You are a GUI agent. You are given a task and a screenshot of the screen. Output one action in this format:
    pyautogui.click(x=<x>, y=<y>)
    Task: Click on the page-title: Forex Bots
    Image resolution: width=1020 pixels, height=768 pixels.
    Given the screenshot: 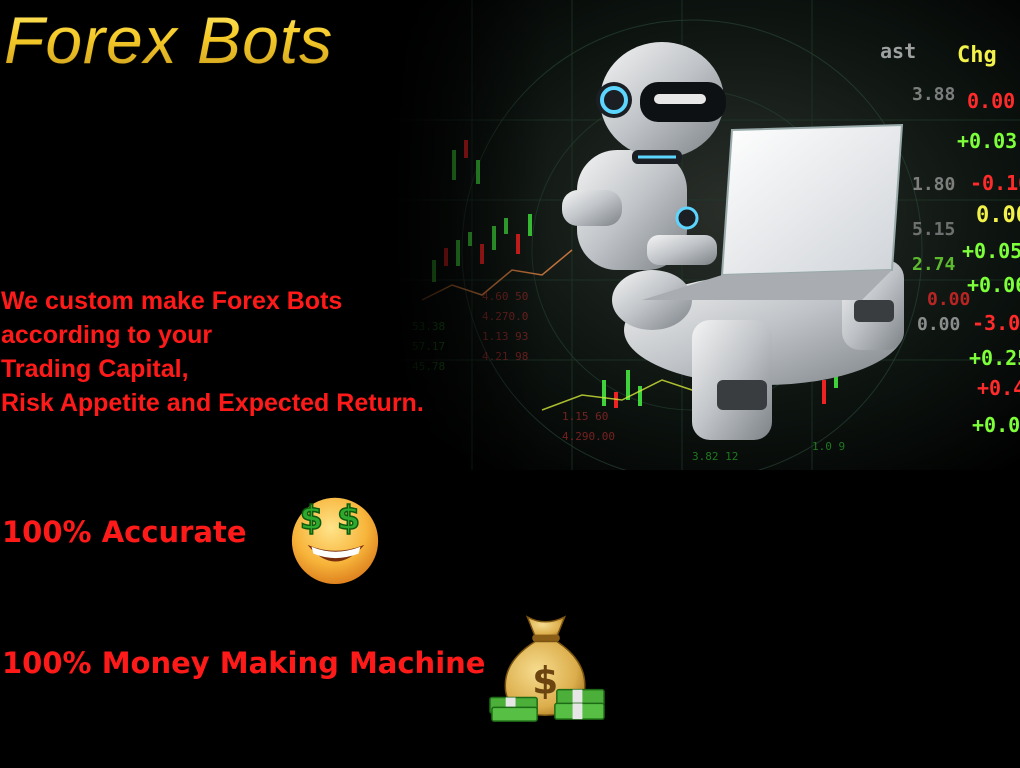 What is the action you would take?
    pyautogui.click(x=169, y=40)
    